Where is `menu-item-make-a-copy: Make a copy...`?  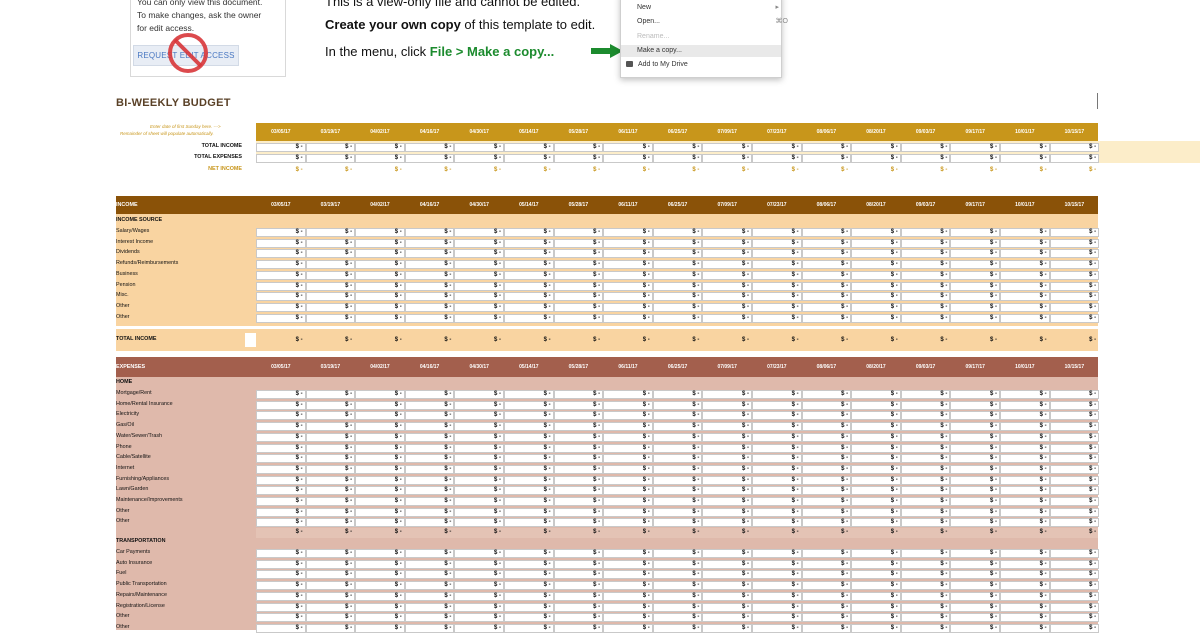 menu-item-make-a-copy: Make a copy... is located at coordinates (701, 51).